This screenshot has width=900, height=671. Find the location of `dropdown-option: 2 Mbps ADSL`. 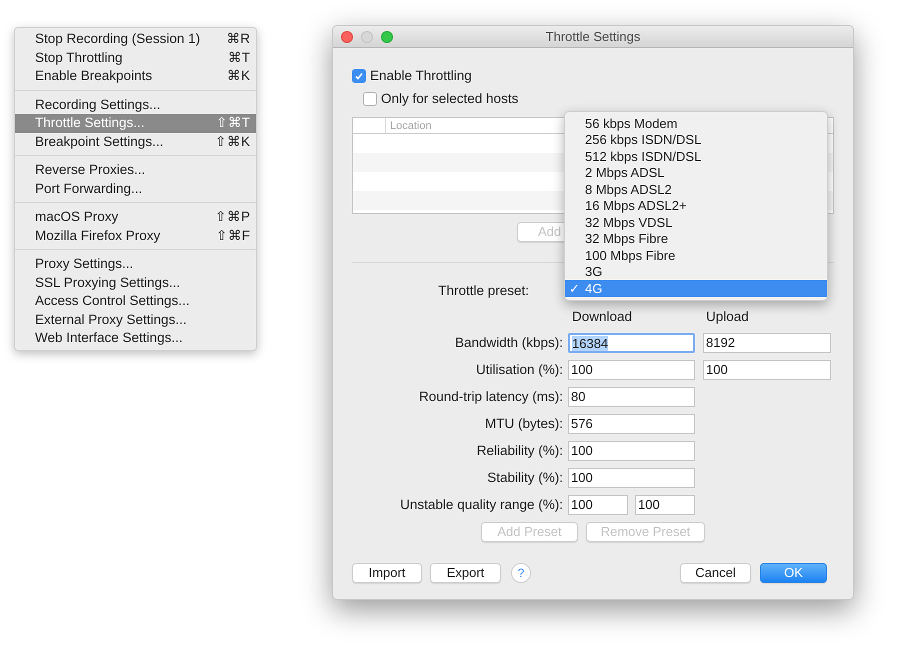

dropdown-option: 2 Mbps ADSL is located at coordinates (696, 172).